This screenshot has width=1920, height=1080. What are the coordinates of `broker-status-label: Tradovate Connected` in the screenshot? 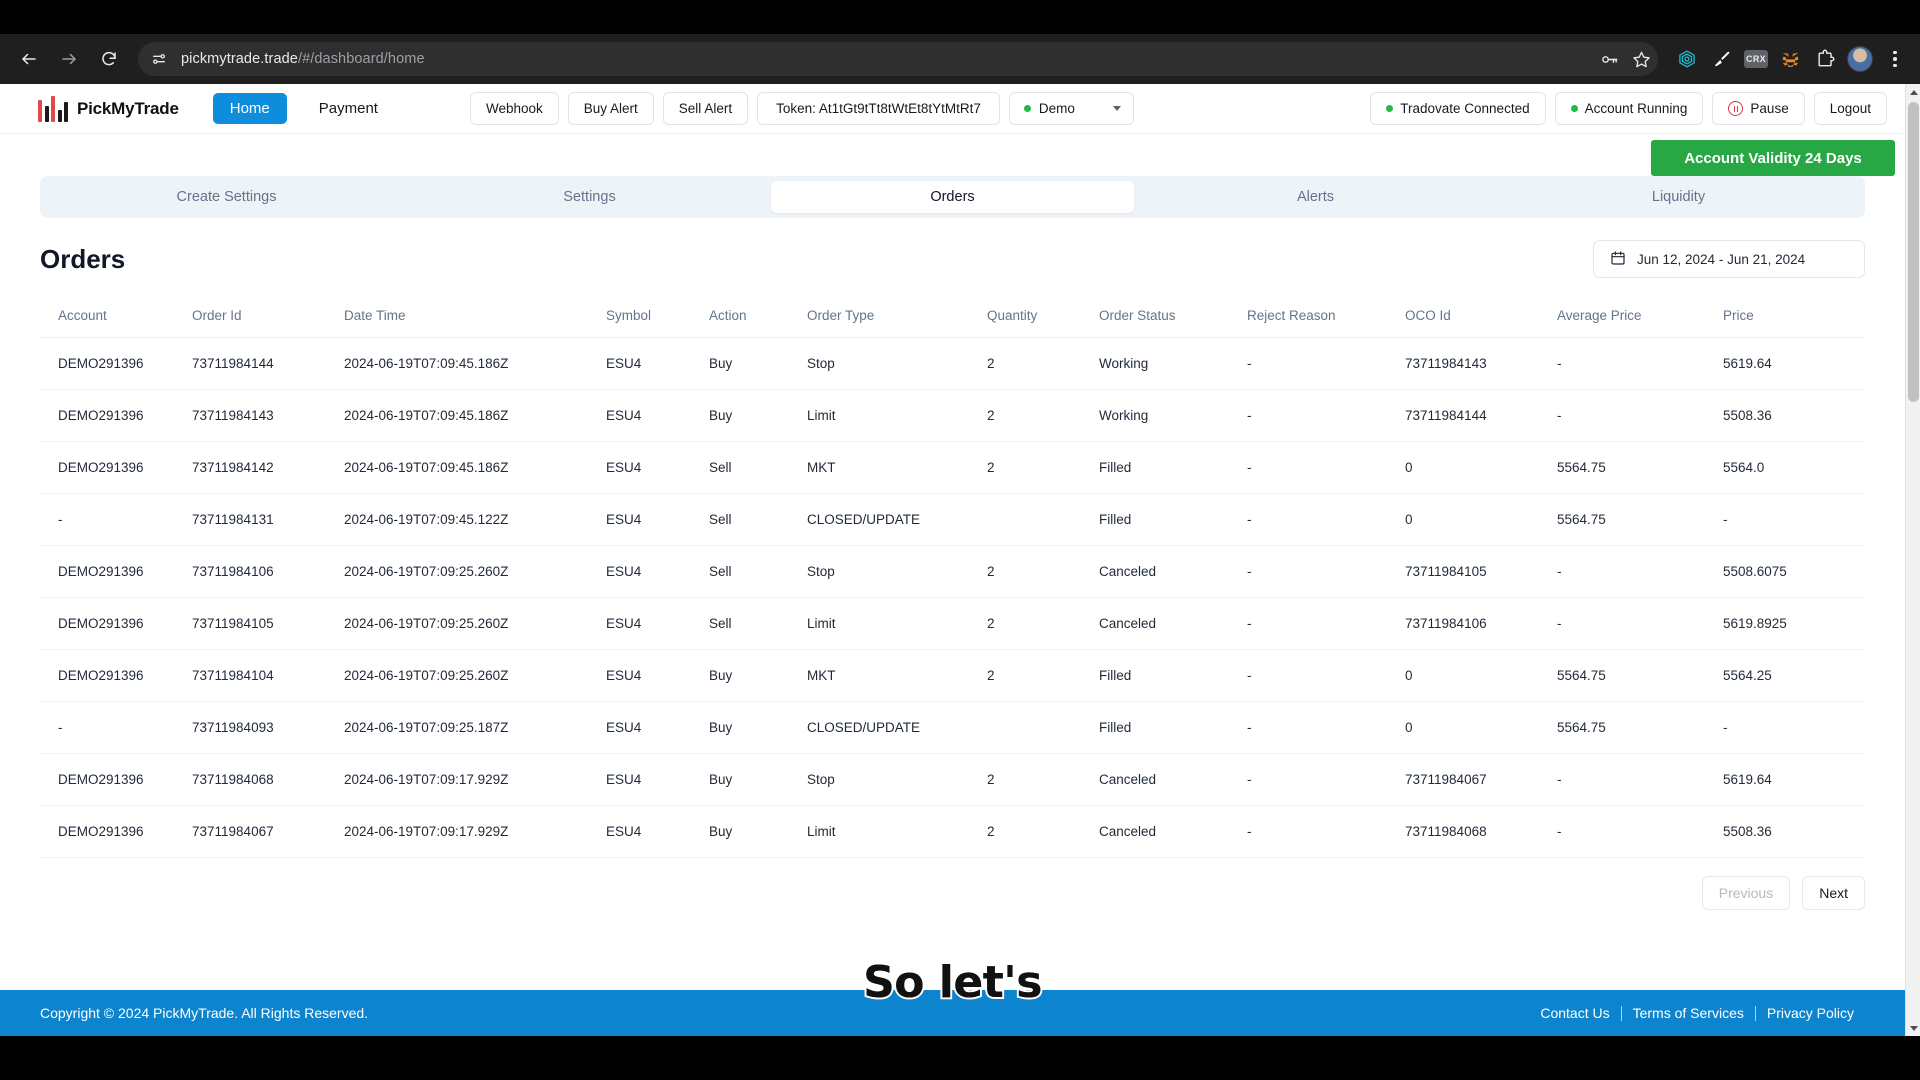 It's located at (1465, 108).